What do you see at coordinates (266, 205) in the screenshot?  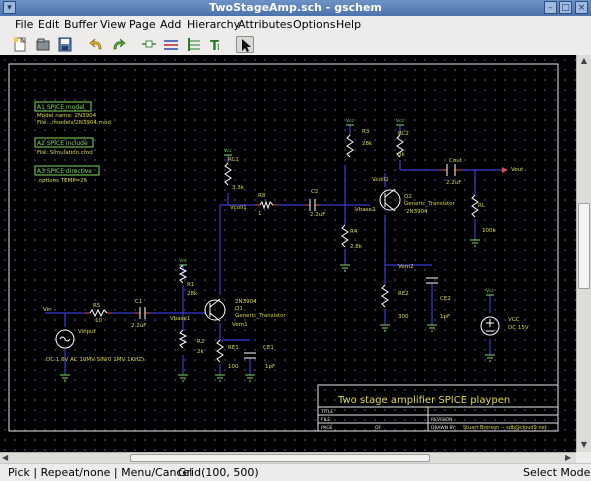 I see `resistor-r8` at bounding box center [266, 205].